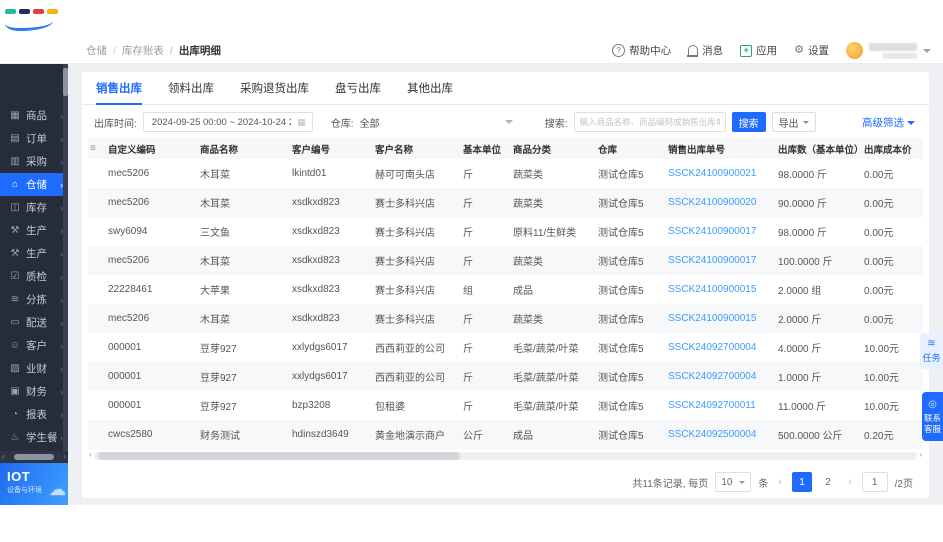 This screenshot has height=542, width=943. What do you see at coordinates (370, 122) in the screenshot?
I see `warehouse-value: 全部` at bounding box center [370, 122].